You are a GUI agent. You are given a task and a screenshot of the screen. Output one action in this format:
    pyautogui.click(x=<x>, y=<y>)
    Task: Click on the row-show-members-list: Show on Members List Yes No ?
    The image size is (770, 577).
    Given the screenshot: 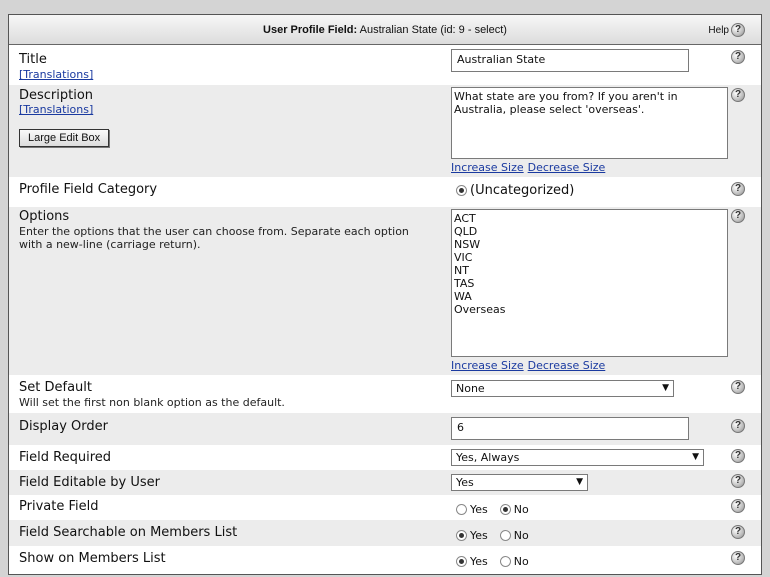 What is the action you would take?
    pyautogui.click(x=385, y=560)
    